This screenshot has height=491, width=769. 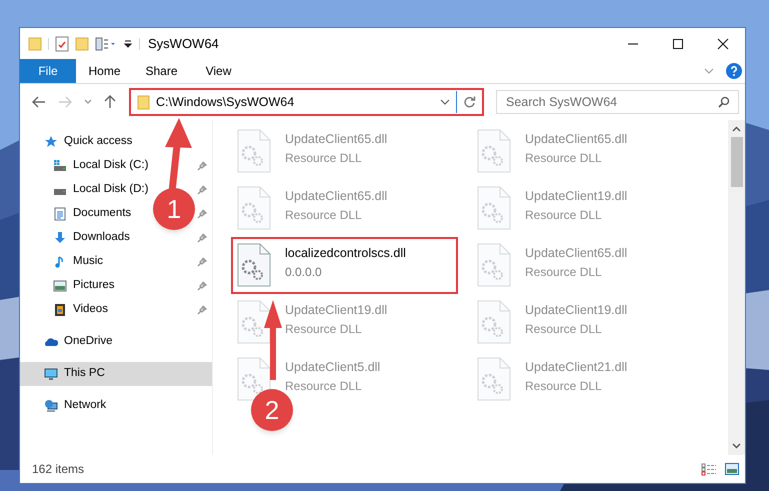 I want to click on view-options-icon, so click(x=106, y=43).